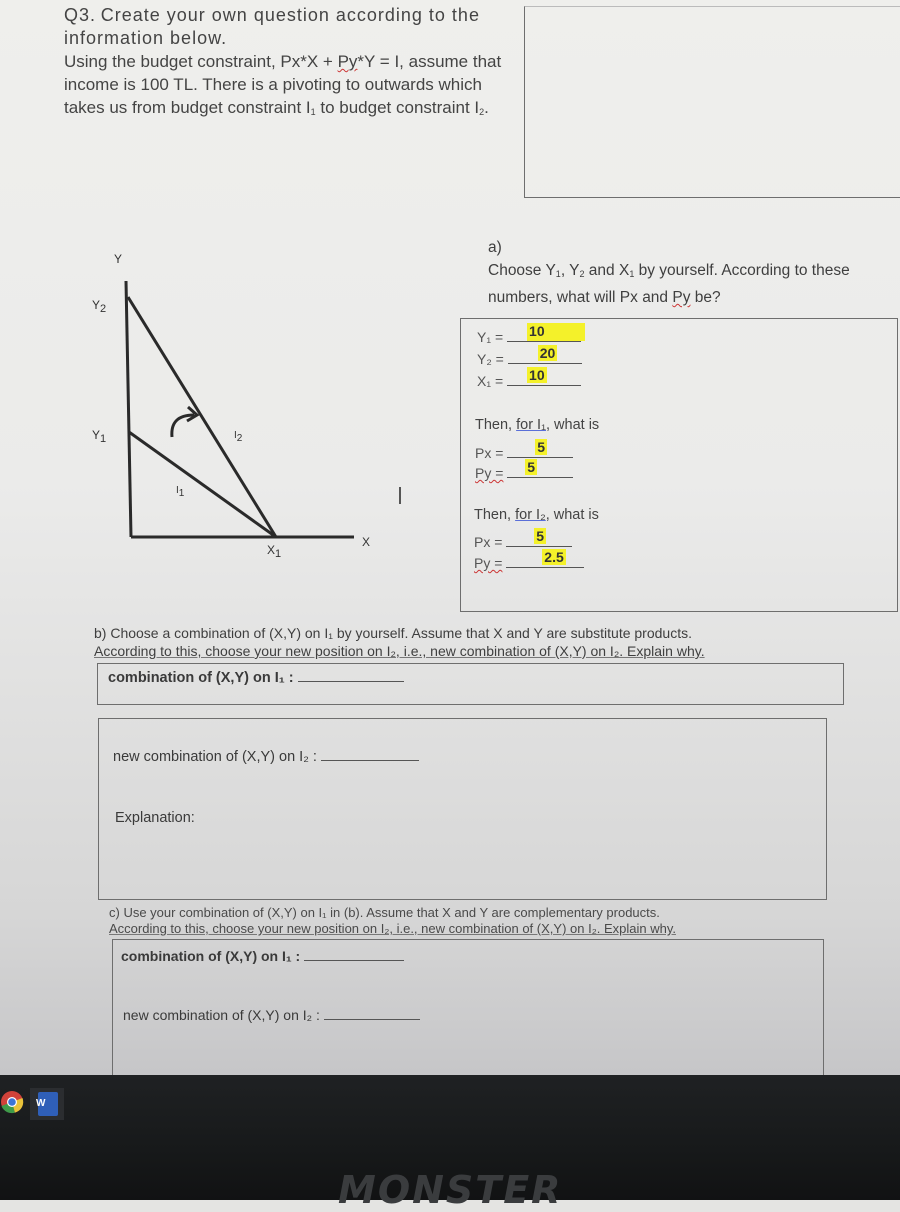 Image resolution: width=900 pixels, height=1212 pixels. I want to click on budget-line-i2, so click(202, 417).